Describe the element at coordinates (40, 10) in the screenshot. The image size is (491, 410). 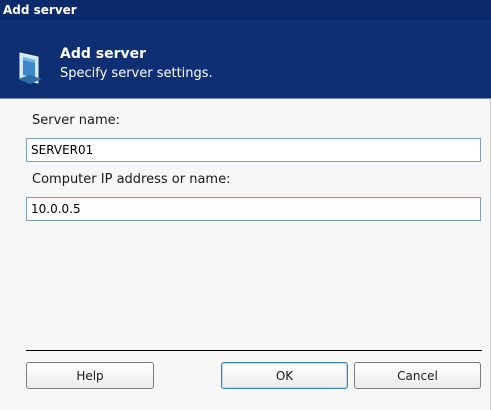
I see `window-title: Add server` at that location.